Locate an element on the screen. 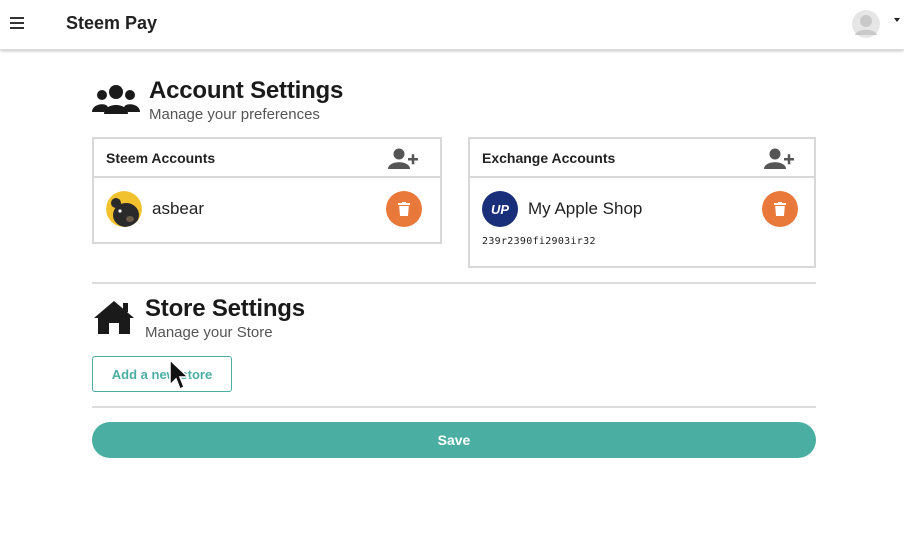  top-navbar: Steem Pay is located at coordinates (452, 25).